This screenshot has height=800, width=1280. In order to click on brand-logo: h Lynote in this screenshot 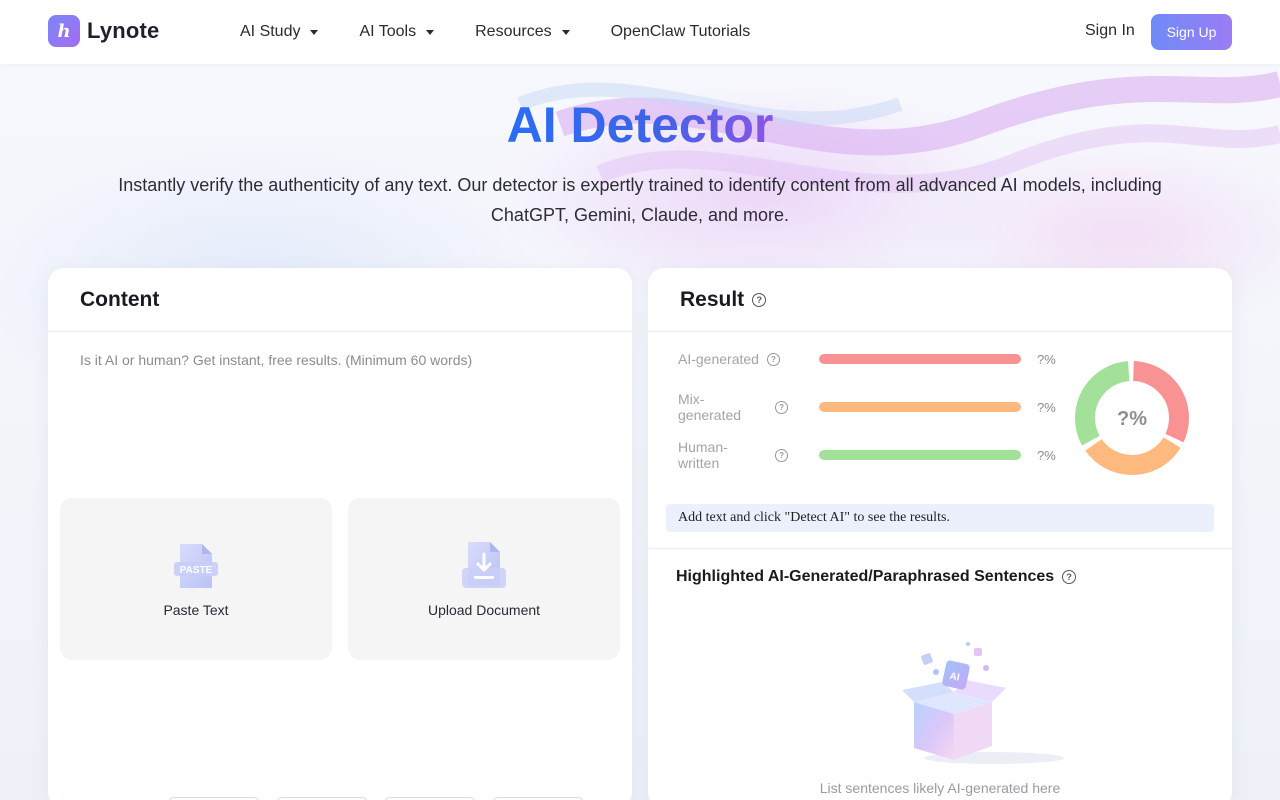, I will do `click(104, 31)`.